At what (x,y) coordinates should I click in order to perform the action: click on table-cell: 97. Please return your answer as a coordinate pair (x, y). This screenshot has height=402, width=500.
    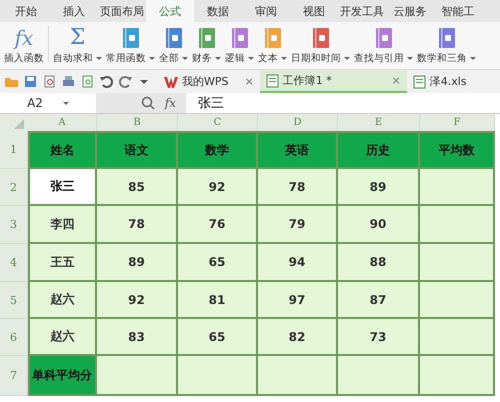
    Looking at the image, I should click on (298, 300).